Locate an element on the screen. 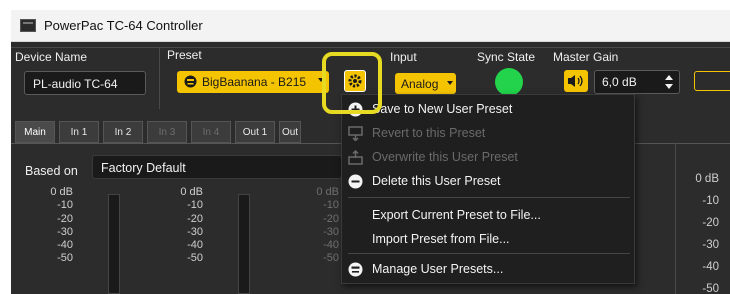 The image size is (730, 294). menu-item-revert-preset: Revert to this Preset is located at coordinates (488, 133).